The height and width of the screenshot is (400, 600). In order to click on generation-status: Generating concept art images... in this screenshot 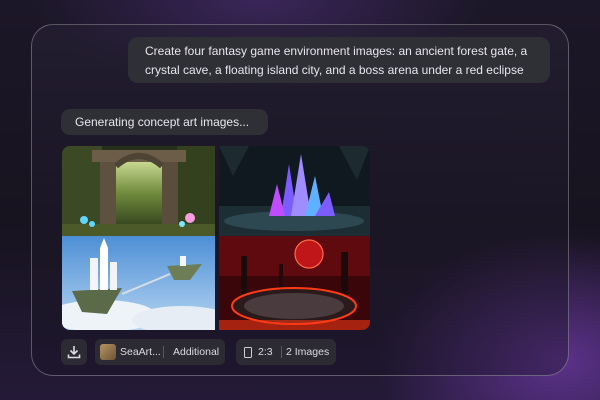, I will do `click(164, 122)`.